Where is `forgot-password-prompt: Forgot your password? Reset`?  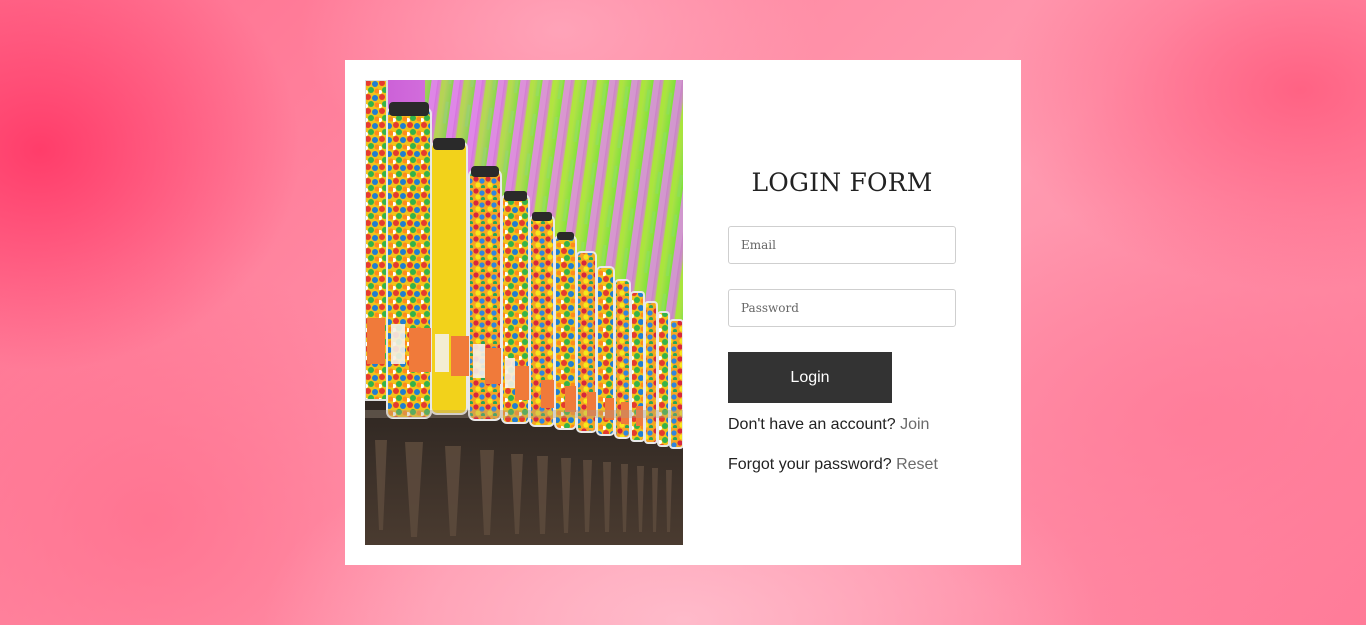 forgot-password-prompt: Forgot your password? Reset is located at coordinates (833, 465).